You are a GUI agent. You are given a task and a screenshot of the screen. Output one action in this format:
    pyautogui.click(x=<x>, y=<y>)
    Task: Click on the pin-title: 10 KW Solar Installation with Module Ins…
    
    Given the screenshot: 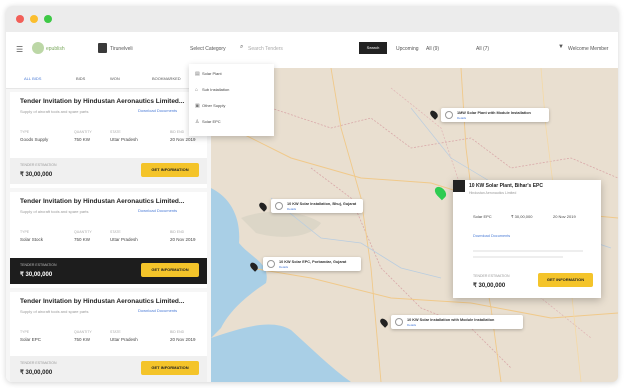 What is the action you would take?
    pyautogui.click(x=451, y=320)
    